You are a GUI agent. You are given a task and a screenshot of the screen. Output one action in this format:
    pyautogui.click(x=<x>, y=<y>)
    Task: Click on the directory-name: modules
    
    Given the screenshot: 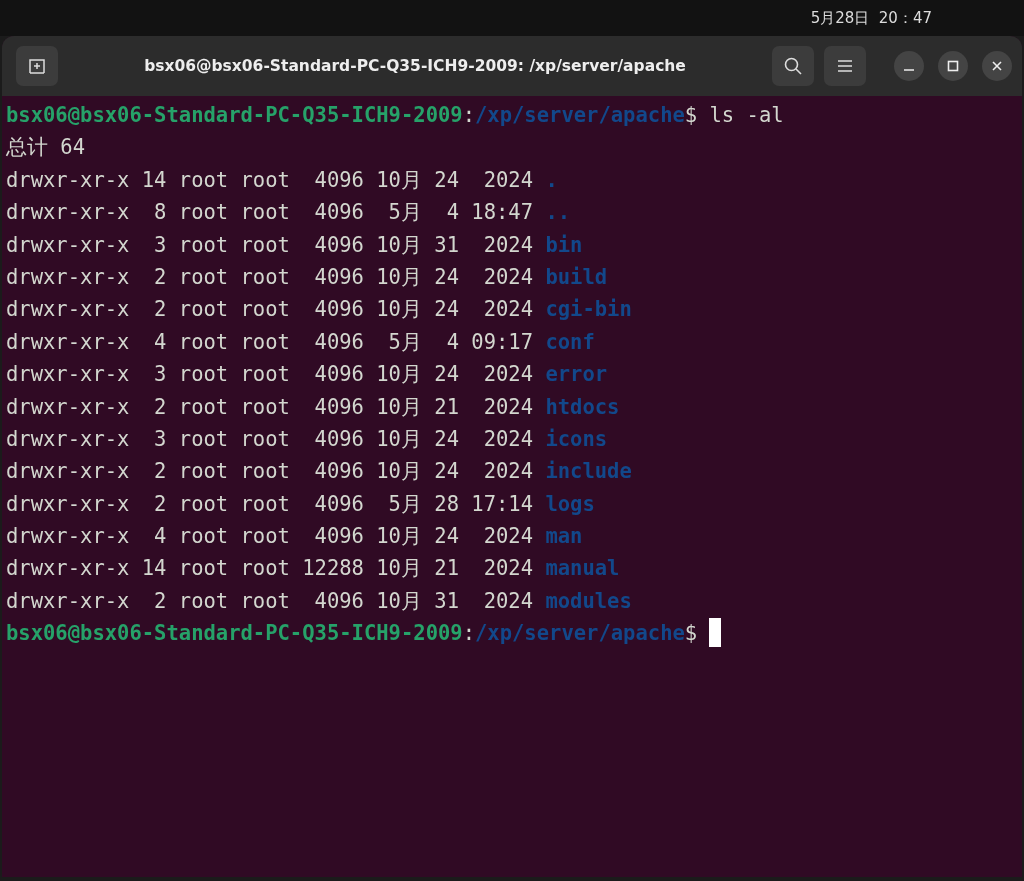 What is the action you would take?
    pyautogui.click(x=588, y=600)
    